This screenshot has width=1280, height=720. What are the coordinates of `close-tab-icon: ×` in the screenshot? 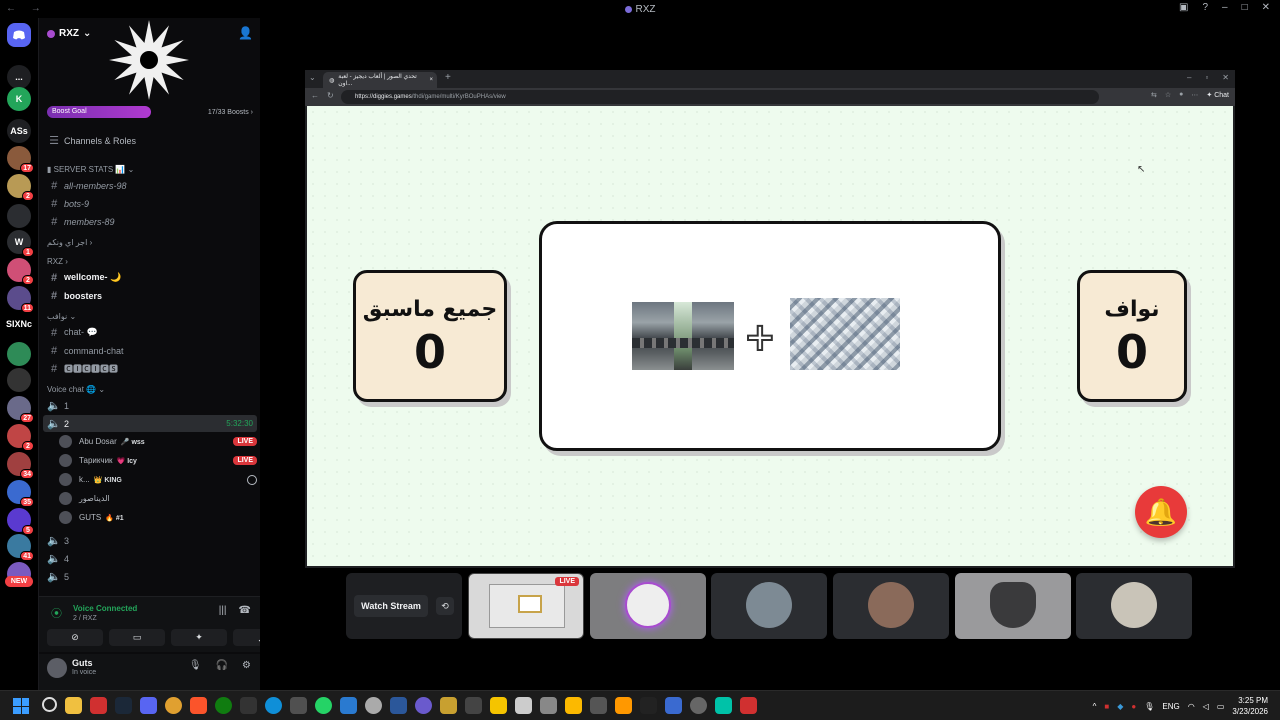 It's located at (431, 80).